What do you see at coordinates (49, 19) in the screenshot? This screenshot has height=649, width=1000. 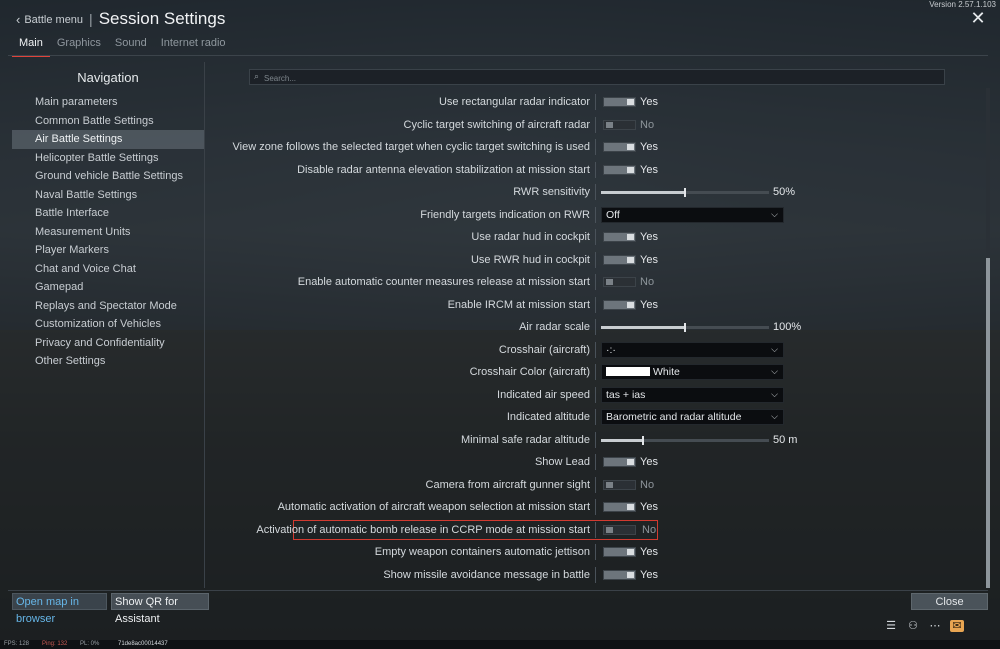 I see `back-button: ‹ Battle menu` at bounding box center [49, 19].